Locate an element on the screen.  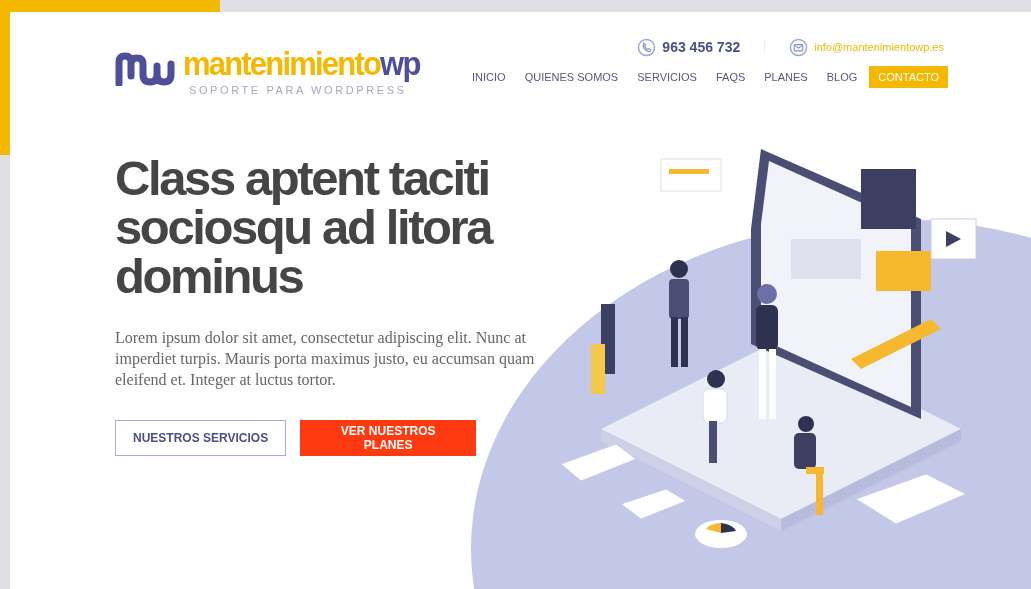
plans-button: VER NUESTROS PLANES is located at coordinates (388, 438).